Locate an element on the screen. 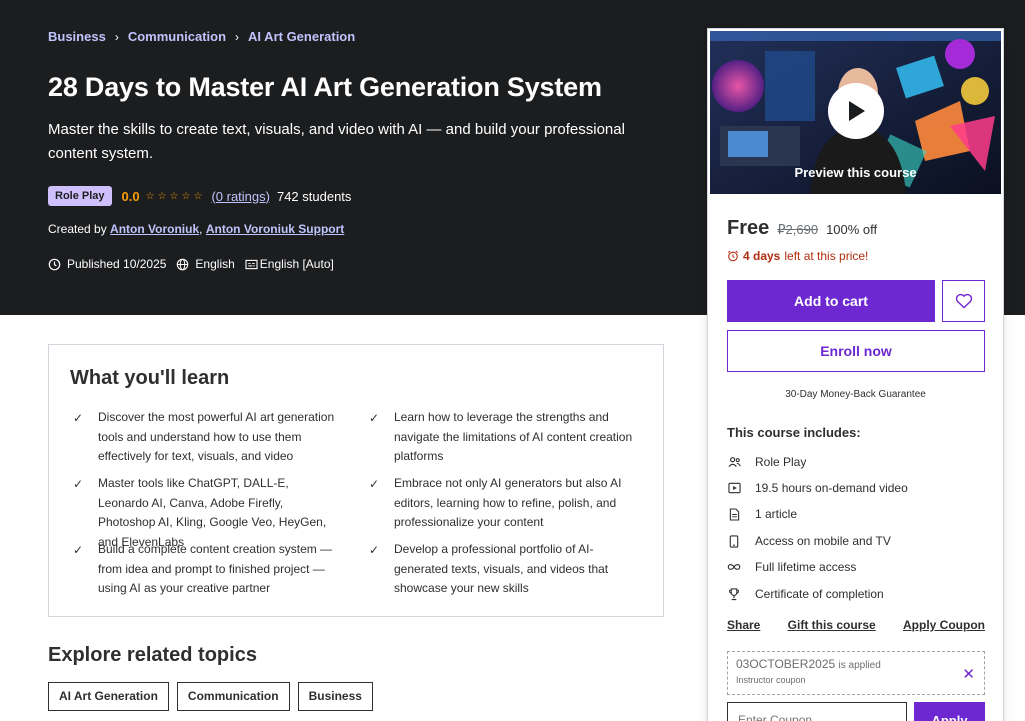 Image resolution: width=1025 pixels, height=721 pixels. coupon-code: 03OCTOBER2025 is located at coordinates (786, 664).